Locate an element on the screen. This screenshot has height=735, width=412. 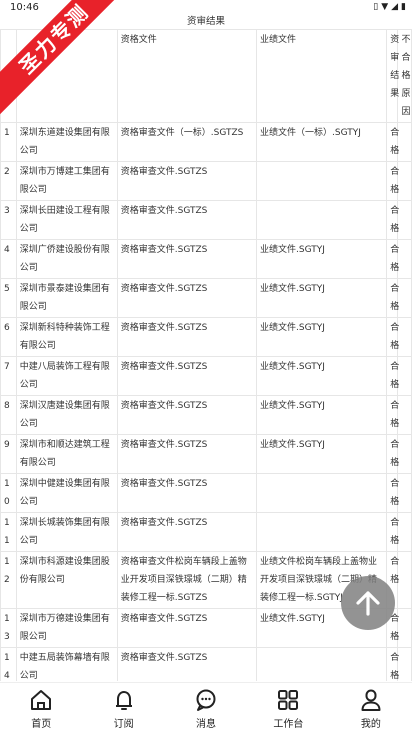
company-name: 深圳市景泰建设集团有限公司 is located at coordinates (66, 298).